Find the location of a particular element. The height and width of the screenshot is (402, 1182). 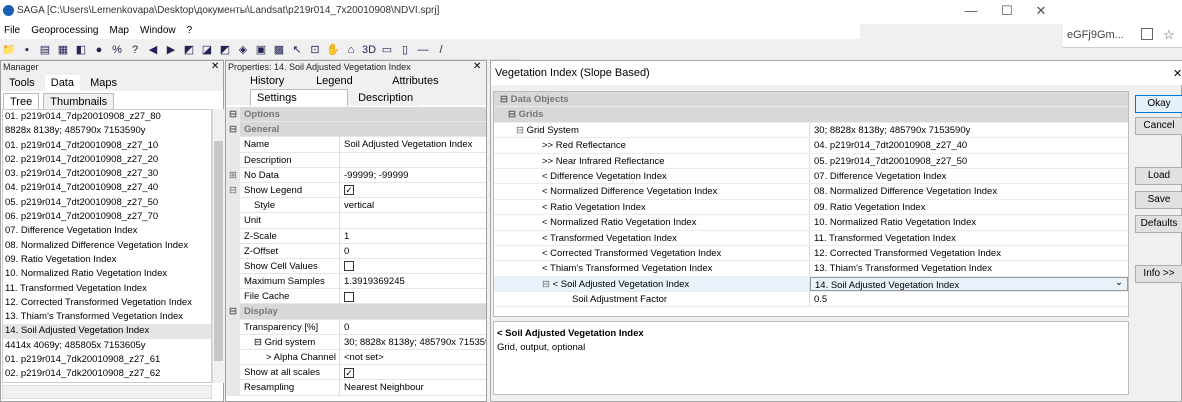

parameter-value: 14. Soil Adjusted Vegetation Index ⌄ is located at coordinates (969, 284).